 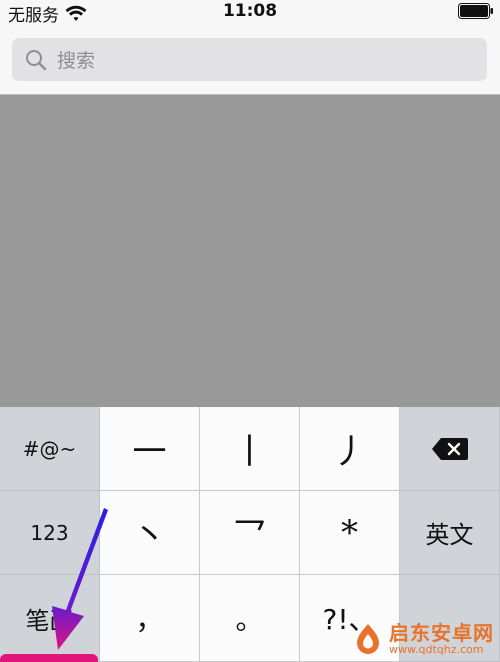 I want to click on stroke-key-turning: 乛, so click(x=250, y=533).